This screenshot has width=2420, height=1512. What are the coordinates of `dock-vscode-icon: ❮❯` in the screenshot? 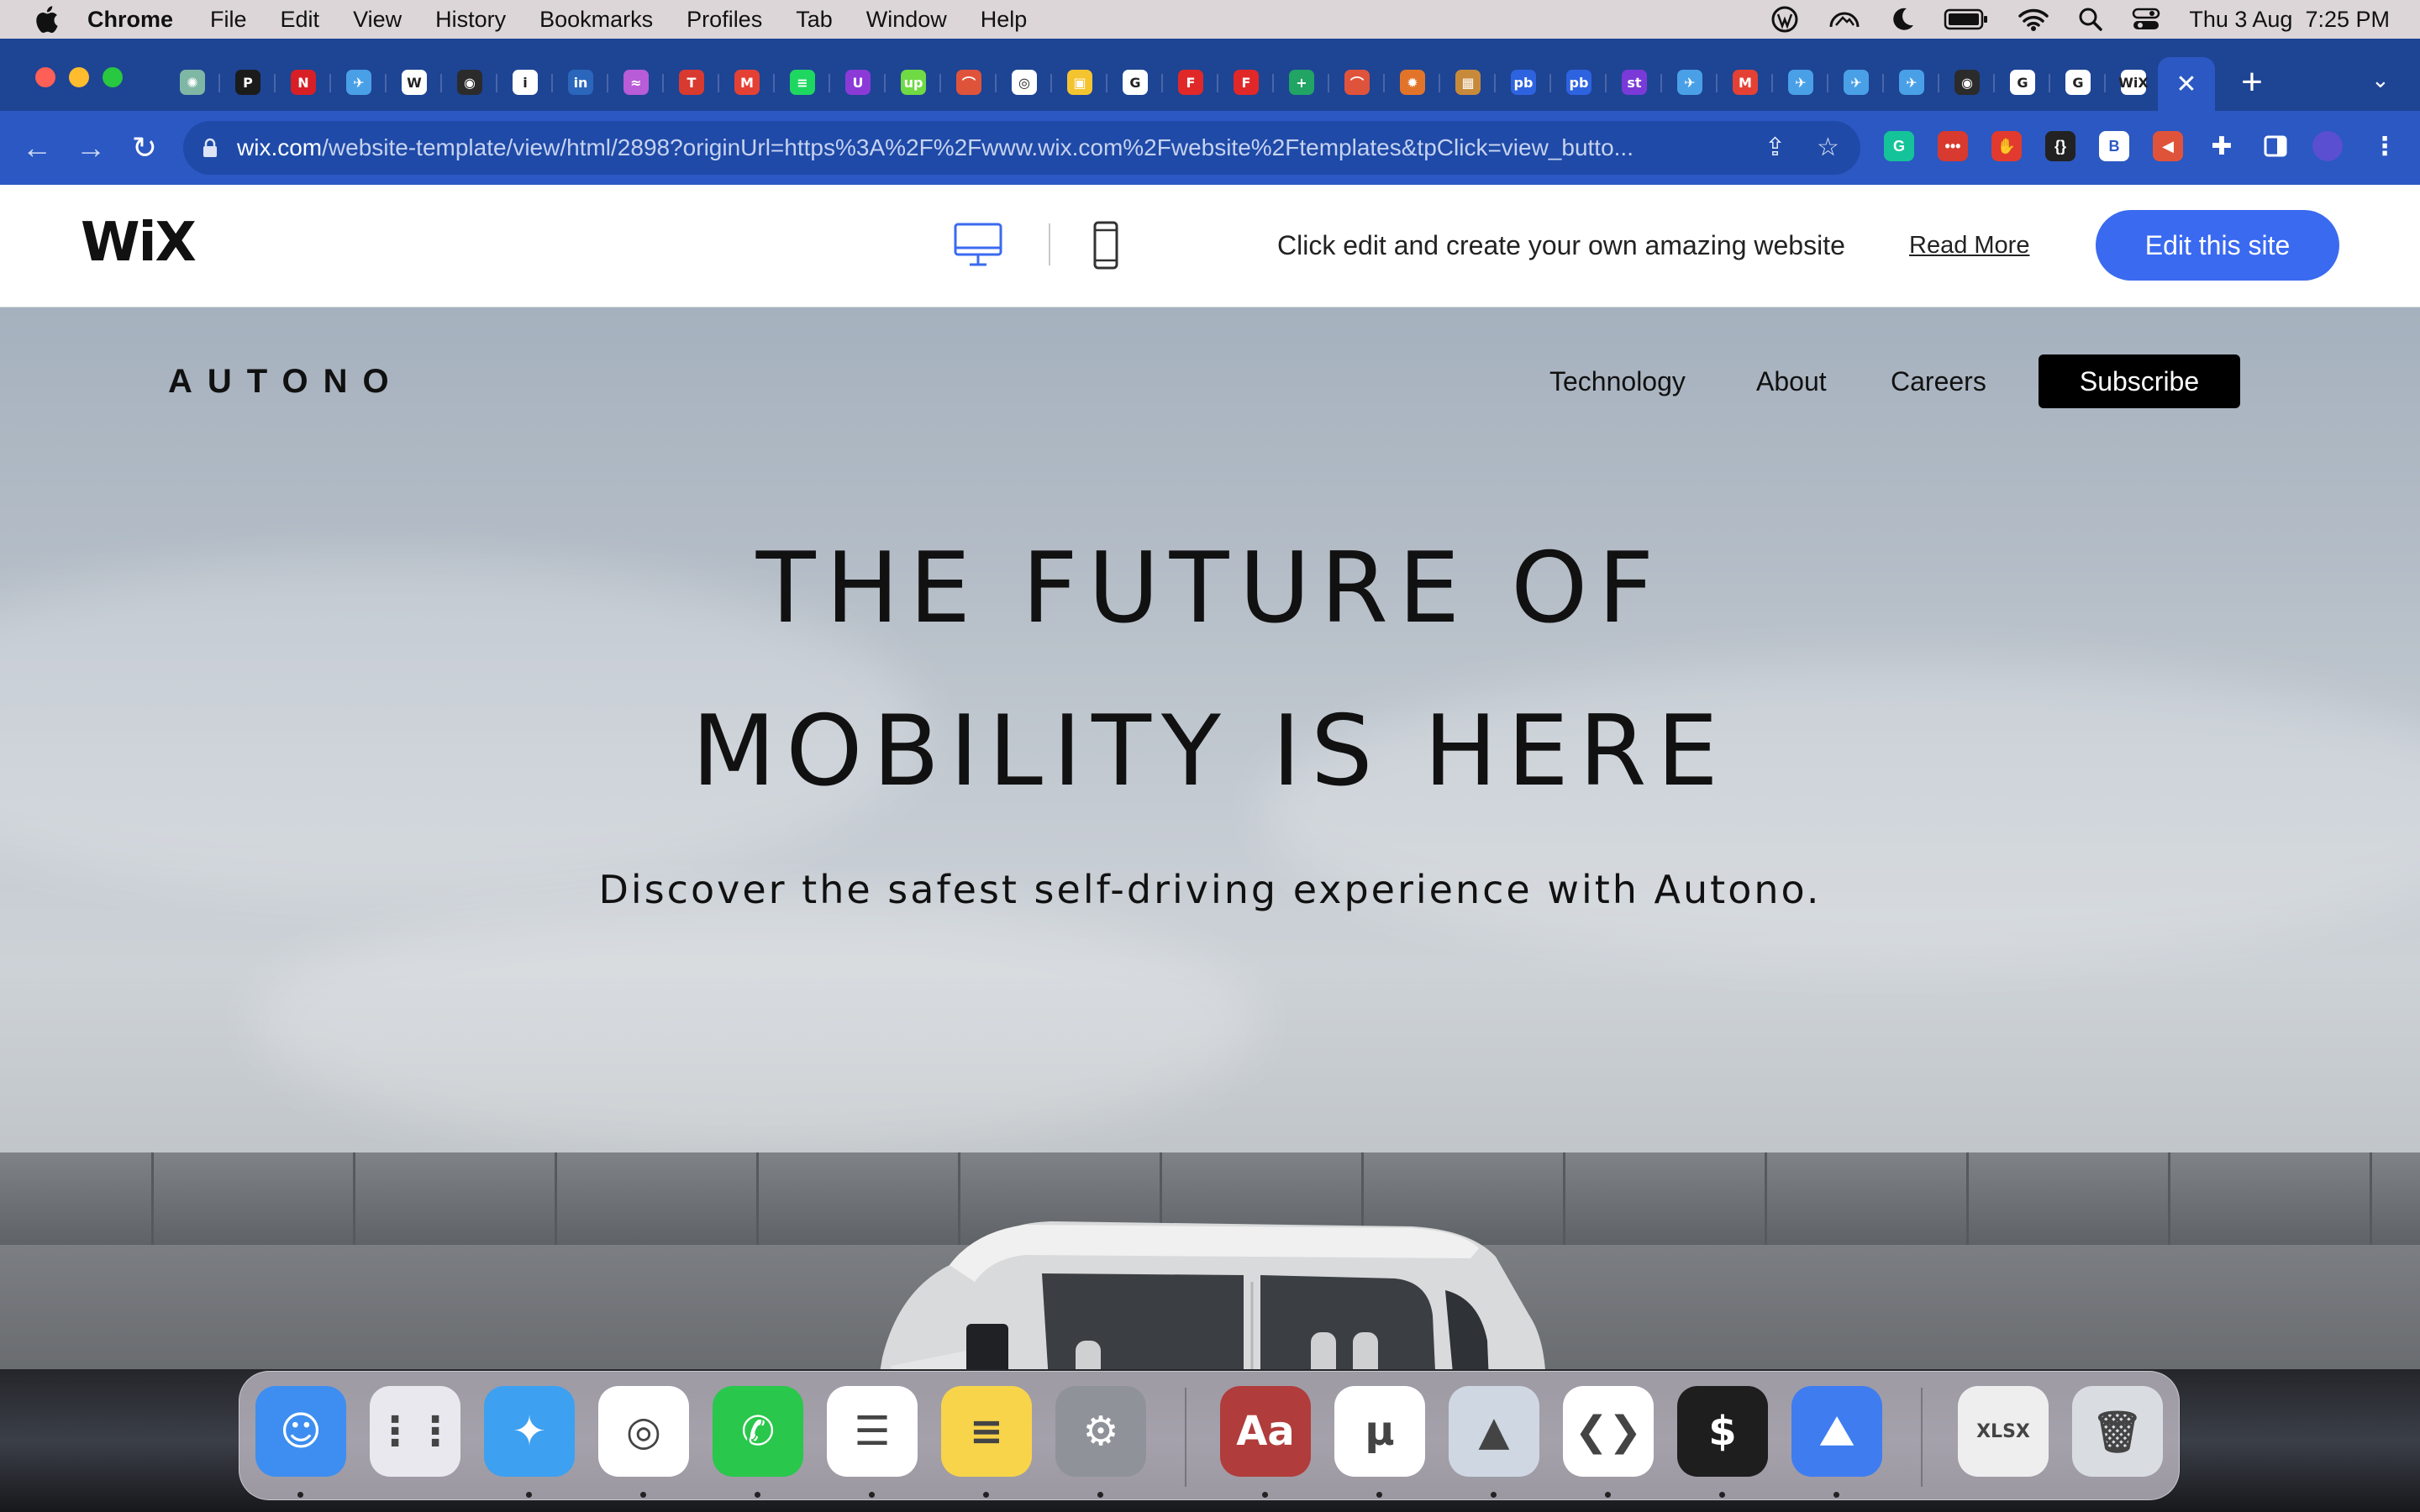 It's located at (1608, 1431).